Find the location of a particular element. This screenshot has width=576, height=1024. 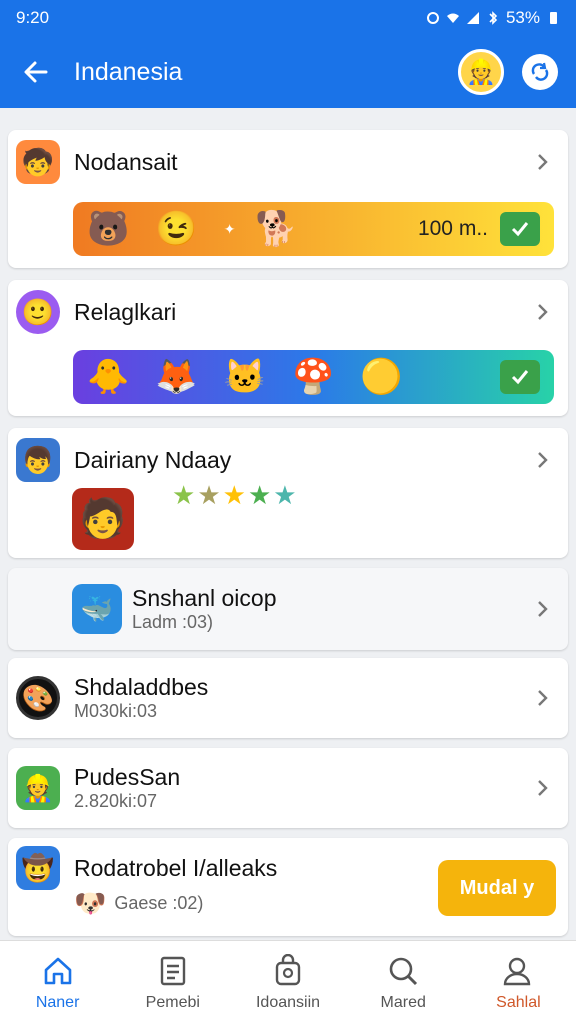

wifi-icon is located at coordinates (452, 18).